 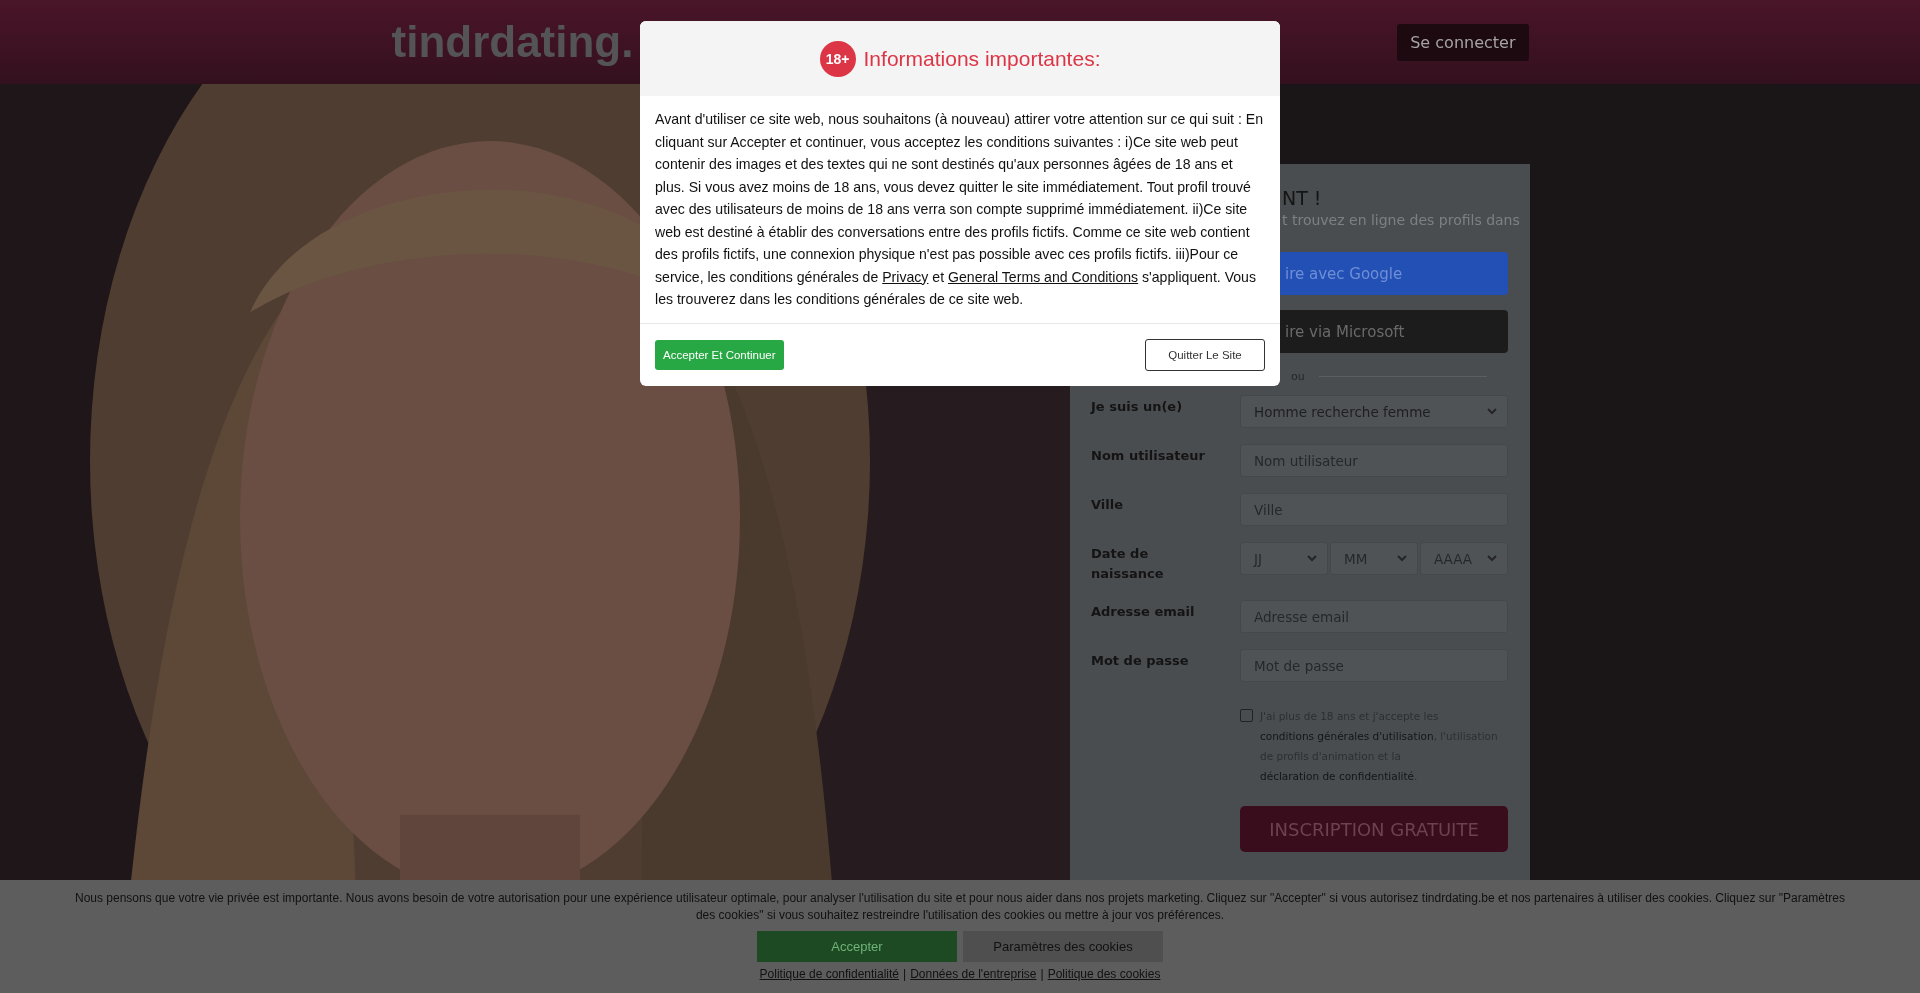 I want to click on footer-link: Politique des cookies, so click(x=1104, y=974).